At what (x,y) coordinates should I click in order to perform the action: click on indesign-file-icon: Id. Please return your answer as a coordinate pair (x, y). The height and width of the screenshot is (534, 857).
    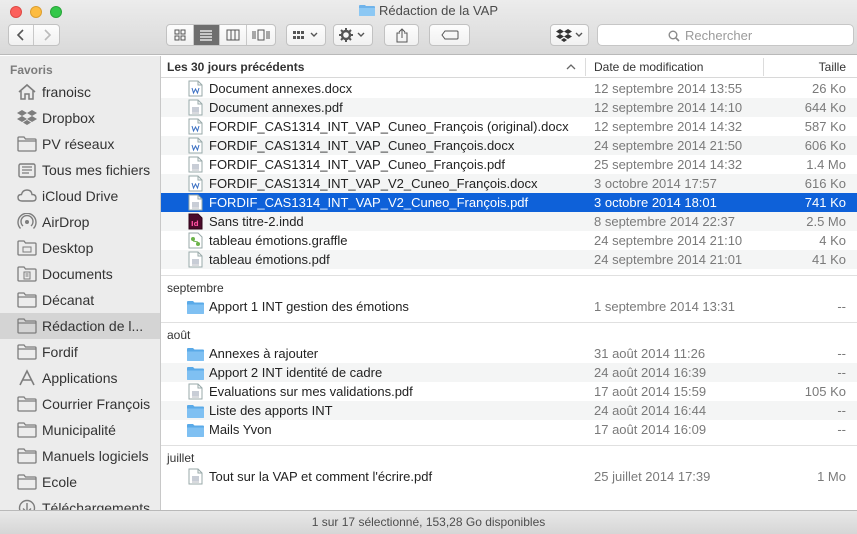
    Looking at the image, I should click on (195, 221).